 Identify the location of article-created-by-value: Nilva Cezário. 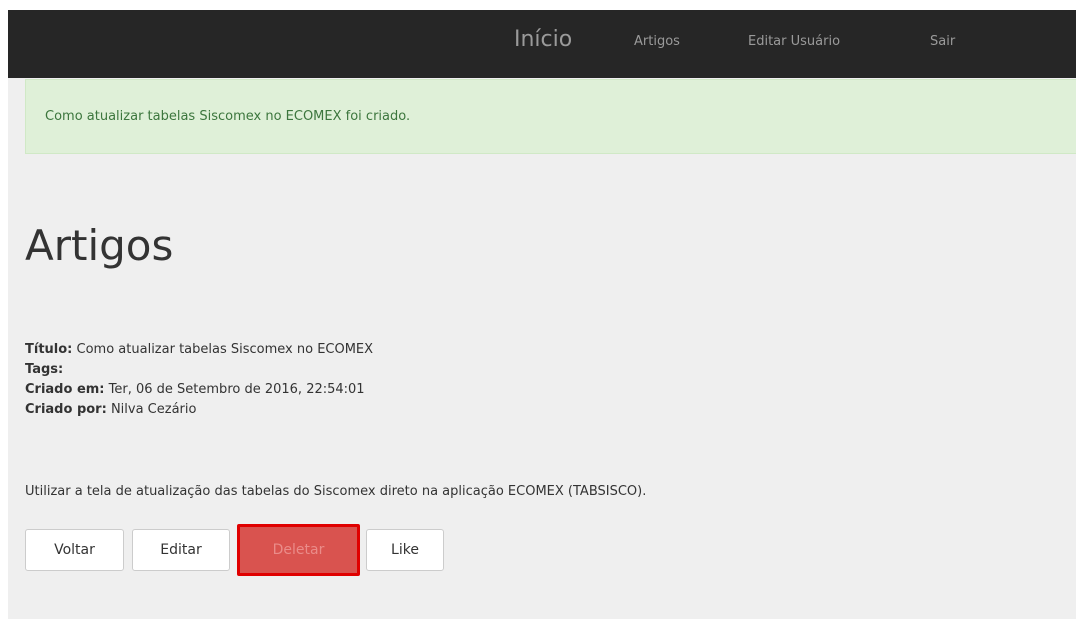
(153, 409).